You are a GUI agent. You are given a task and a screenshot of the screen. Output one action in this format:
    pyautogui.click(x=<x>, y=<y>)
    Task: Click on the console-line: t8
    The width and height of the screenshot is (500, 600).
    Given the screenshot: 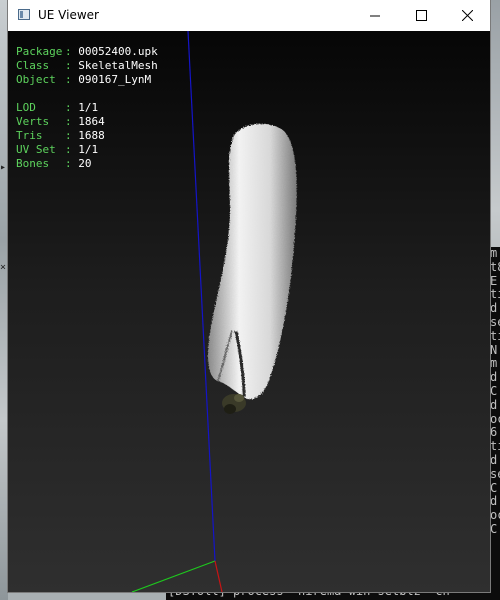 What is the action you would take?
    pyautogui.click(x=495, y=267)
    